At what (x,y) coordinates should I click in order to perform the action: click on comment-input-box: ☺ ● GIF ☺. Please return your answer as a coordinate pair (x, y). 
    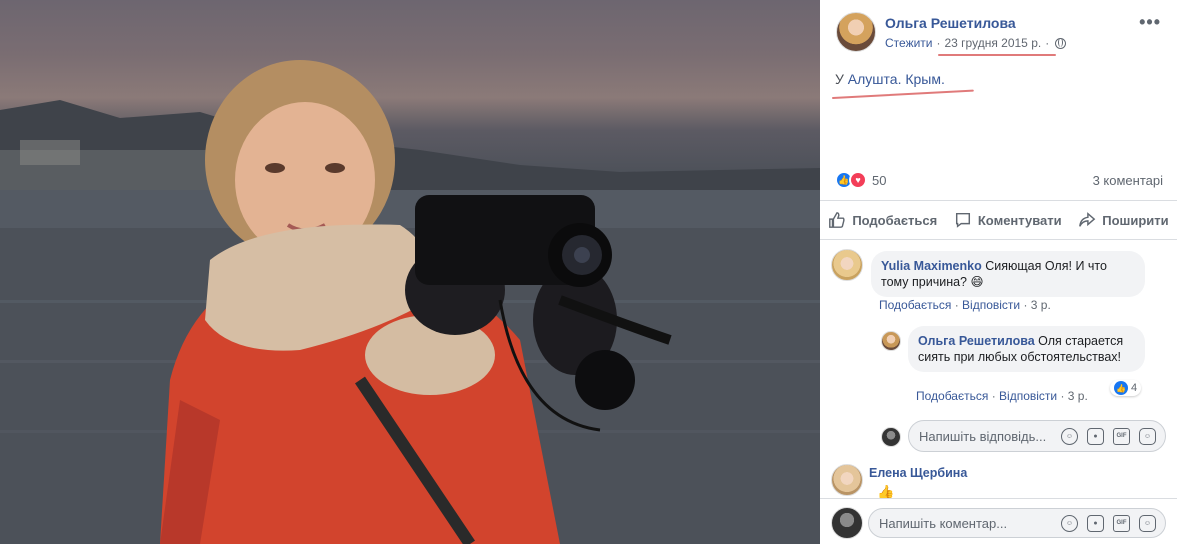
    Looking at the image, I should click on (1017, 523).